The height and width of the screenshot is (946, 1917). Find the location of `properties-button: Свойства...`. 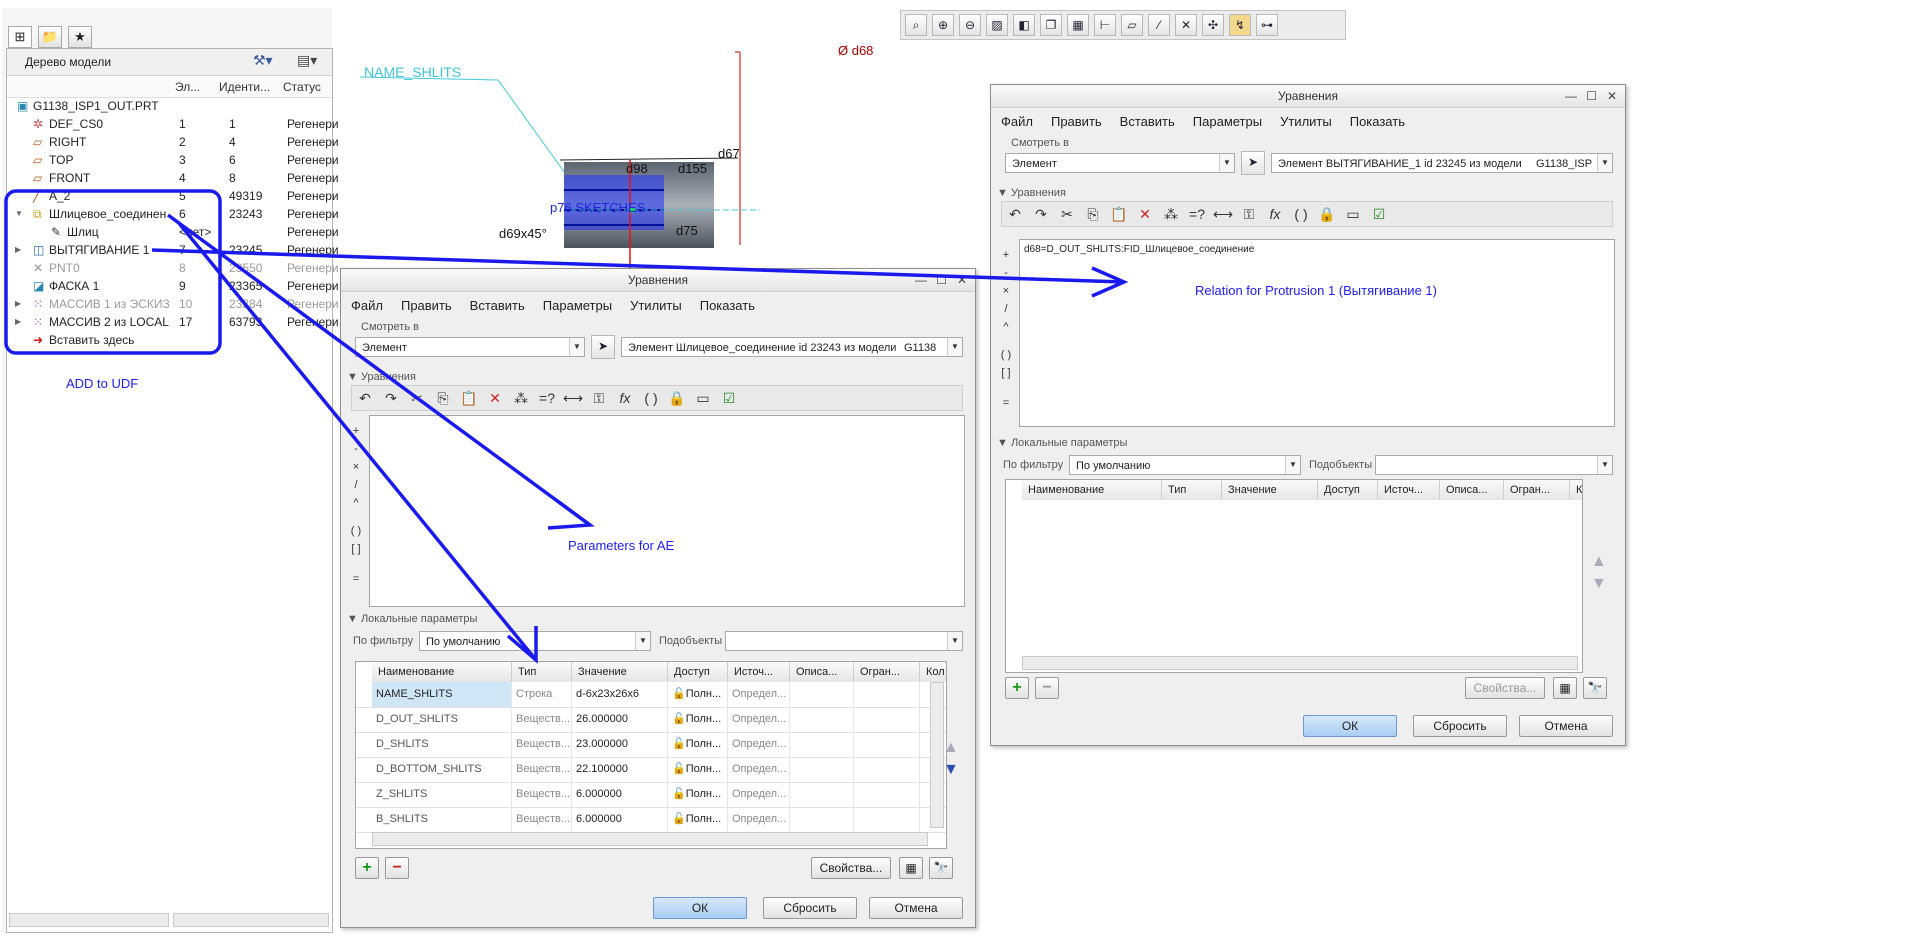

properties-button: Свойства... is located at coordinates (1505, 688).